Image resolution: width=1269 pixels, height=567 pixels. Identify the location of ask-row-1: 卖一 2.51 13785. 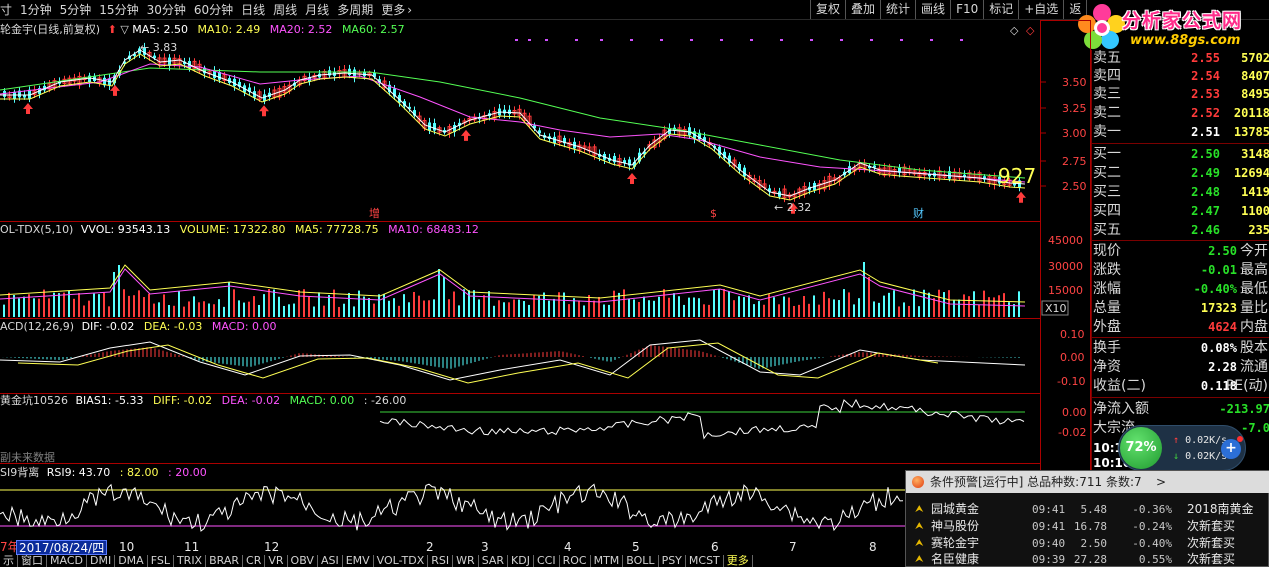
(1180, 132).